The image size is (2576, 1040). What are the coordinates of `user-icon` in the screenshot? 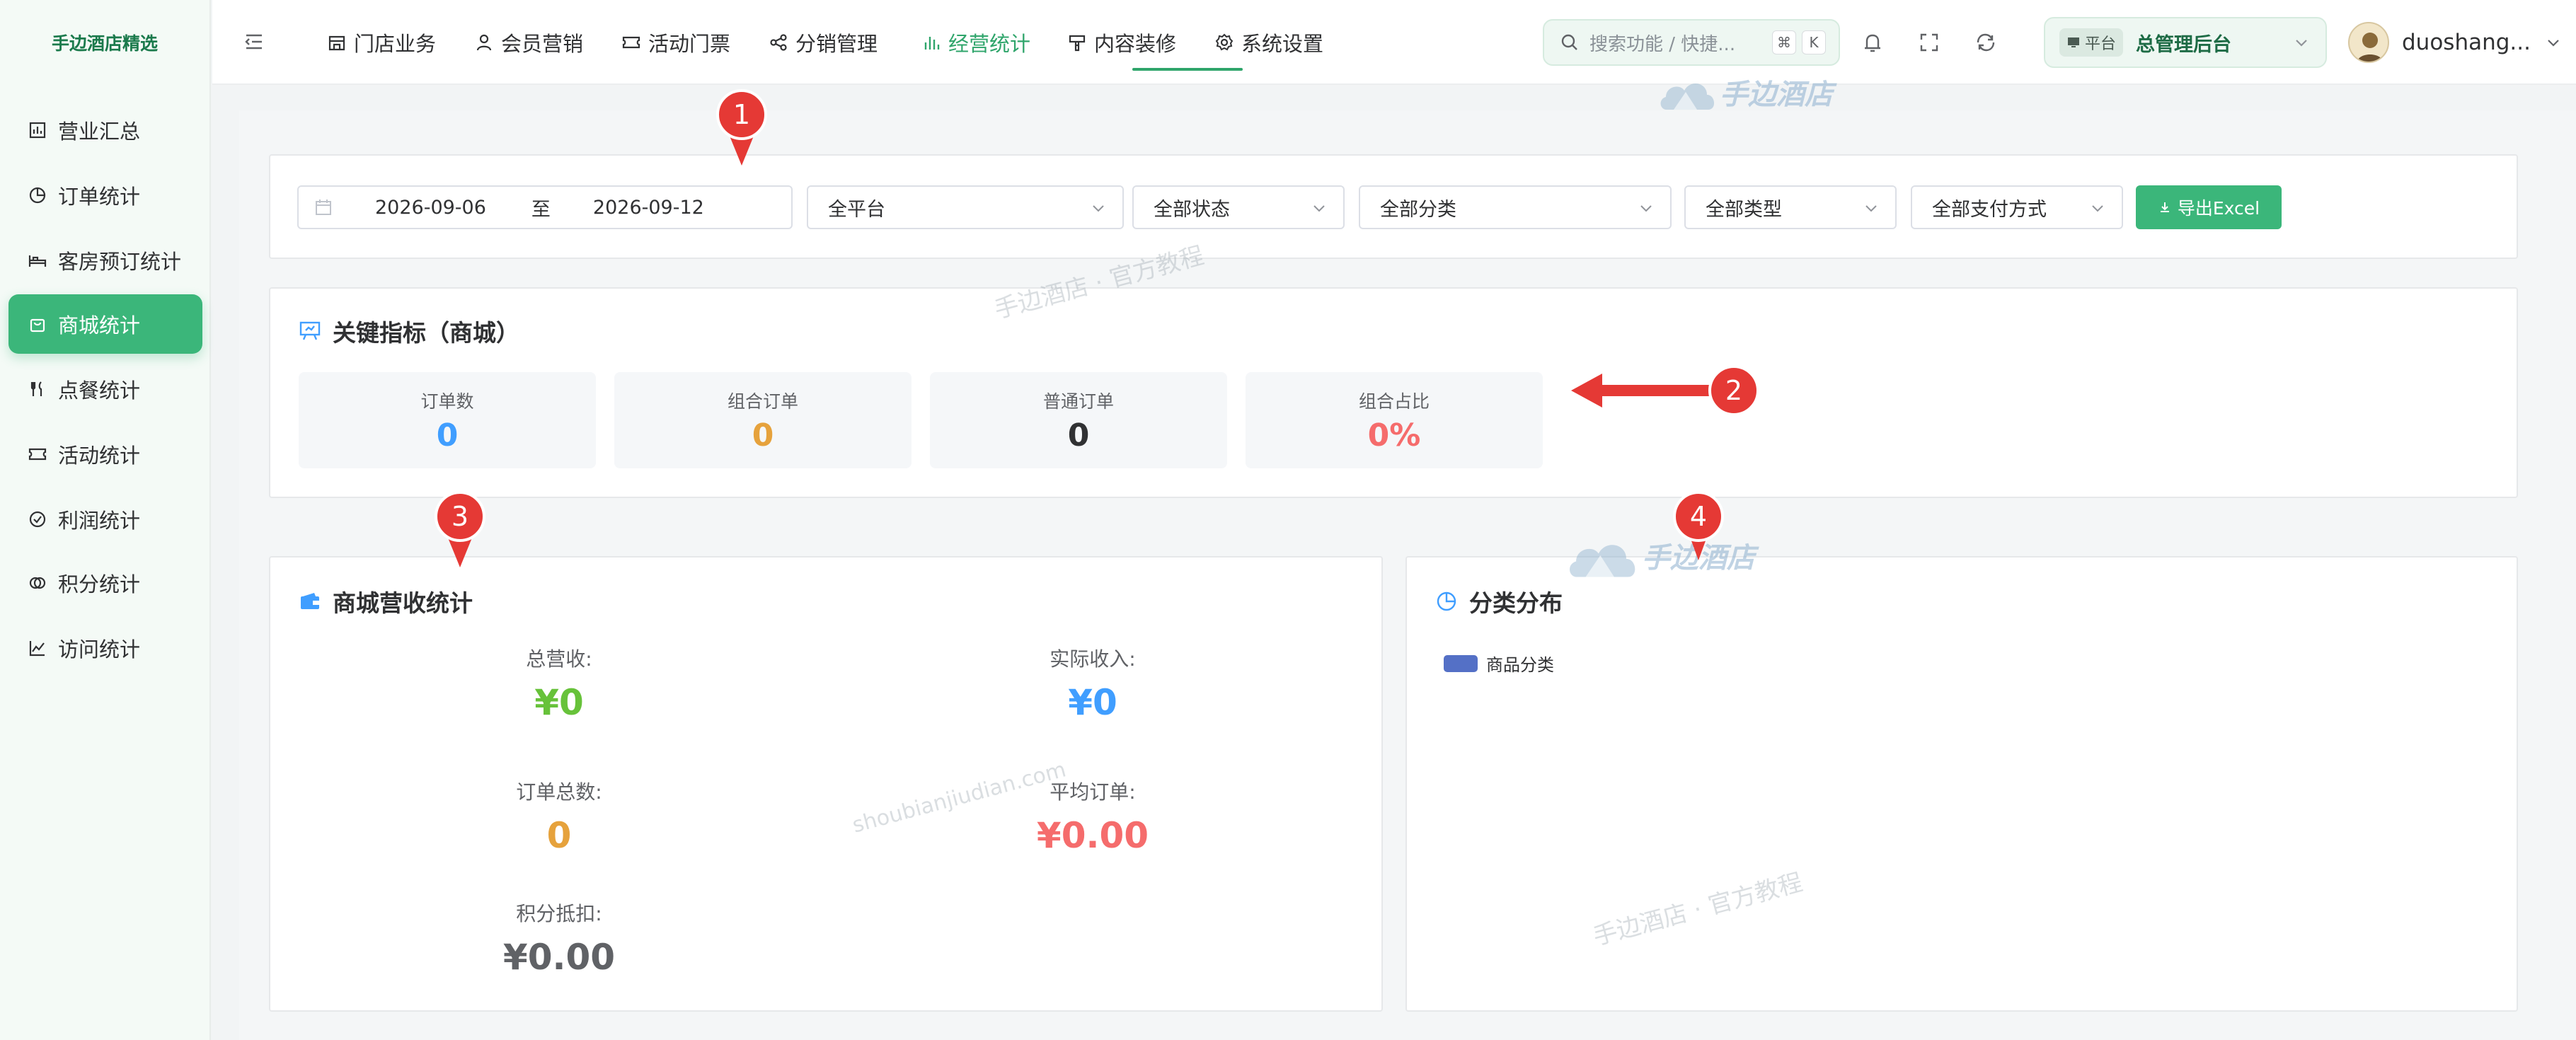 It's located at (484, 42).